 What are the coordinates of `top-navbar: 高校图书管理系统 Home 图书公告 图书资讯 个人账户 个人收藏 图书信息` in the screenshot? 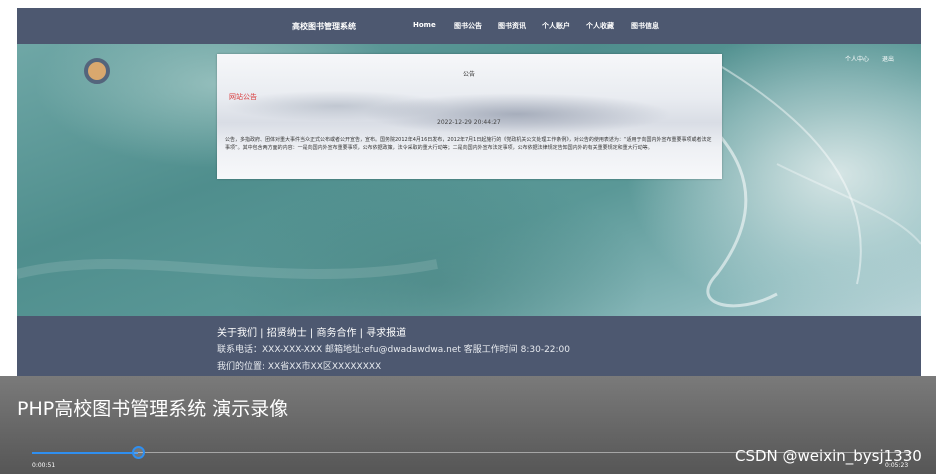 It's located at (469, 26).